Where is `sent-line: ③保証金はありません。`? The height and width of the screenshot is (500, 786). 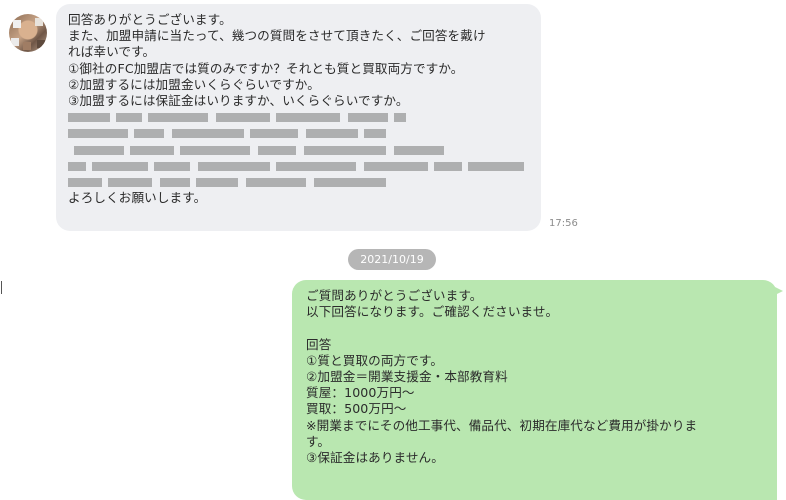
sent-line: ③保証金はありません。 is located at coordinates (375, 458).